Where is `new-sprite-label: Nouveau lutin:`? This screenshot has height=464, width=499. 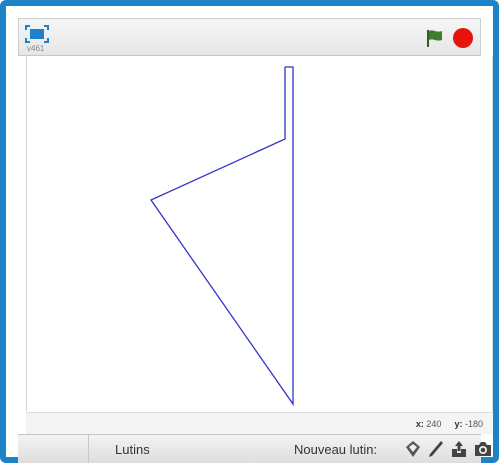 new-sprite-label: Nouveau lutin: is located at coordinates (336, 449).